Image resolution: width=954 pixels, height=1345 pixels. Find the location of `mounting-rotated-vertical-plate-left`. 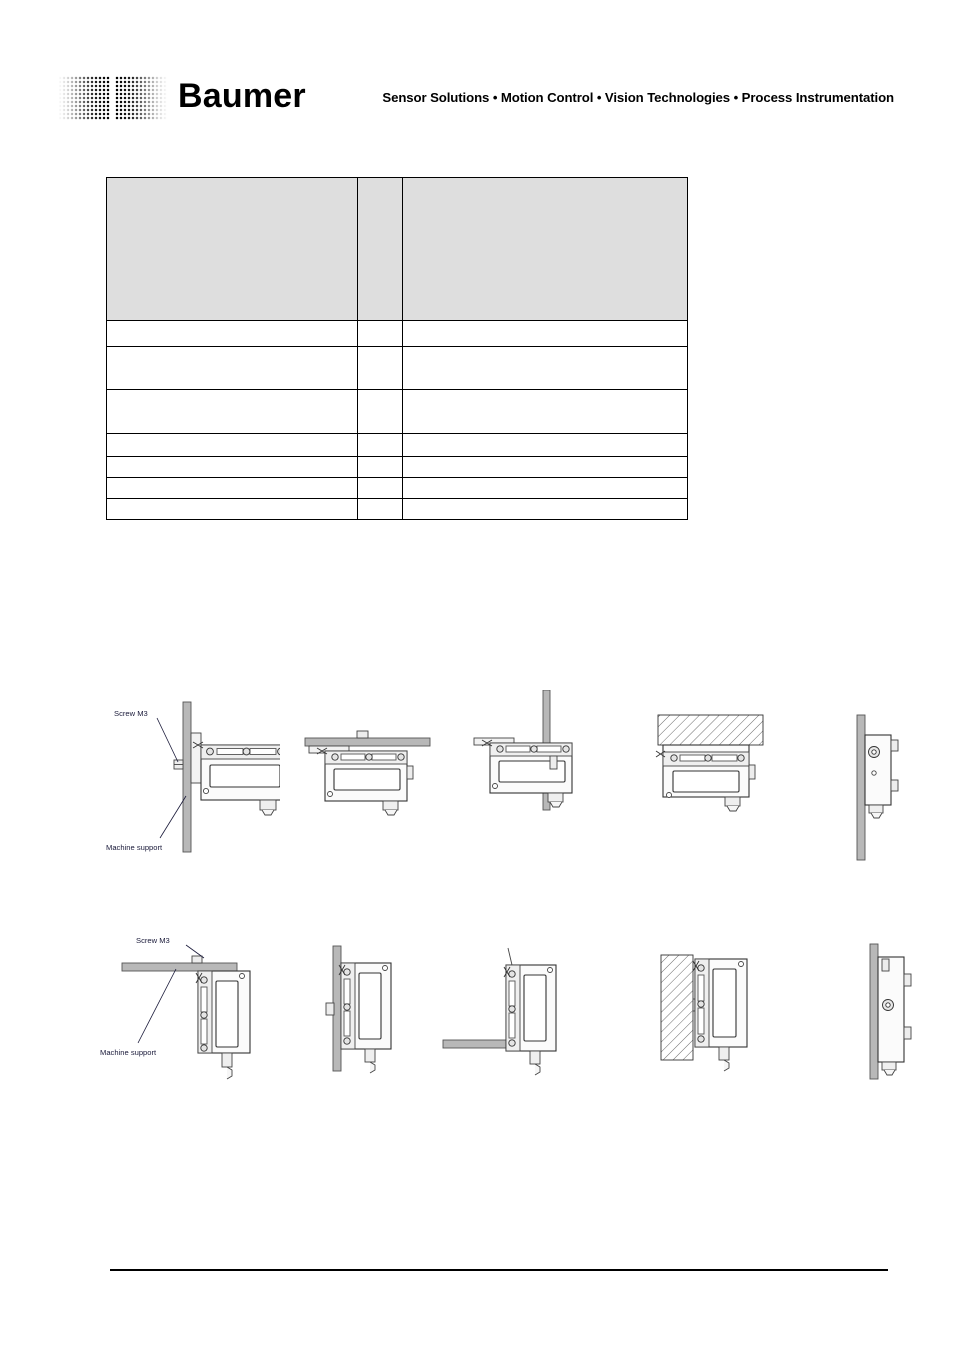

mounting-rotated-vertical-plate-left is located at coordinates (375, 1013).